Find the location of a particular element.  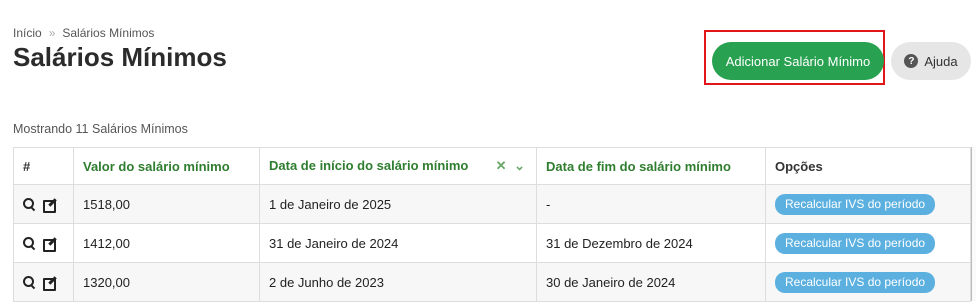

page-title: Salários Mínimos is located at coordinates (120, 57).